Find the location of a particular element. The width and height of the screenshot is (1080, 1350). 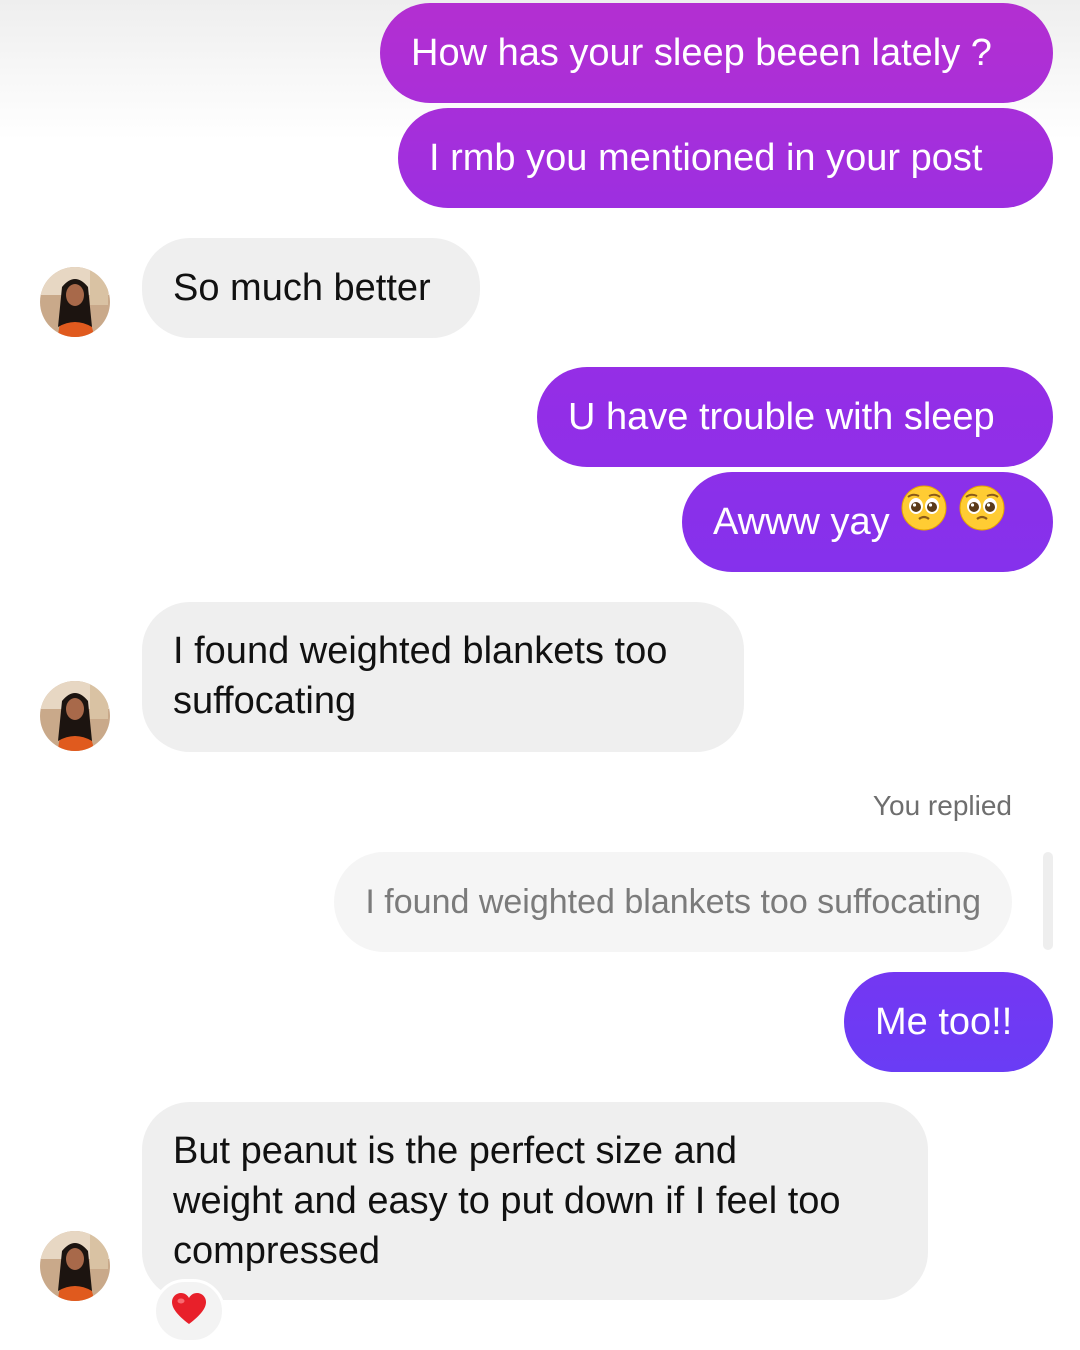

outgoing-message-bubble: How has your sleep beeen lately ? is located at coordinates (716, 53).